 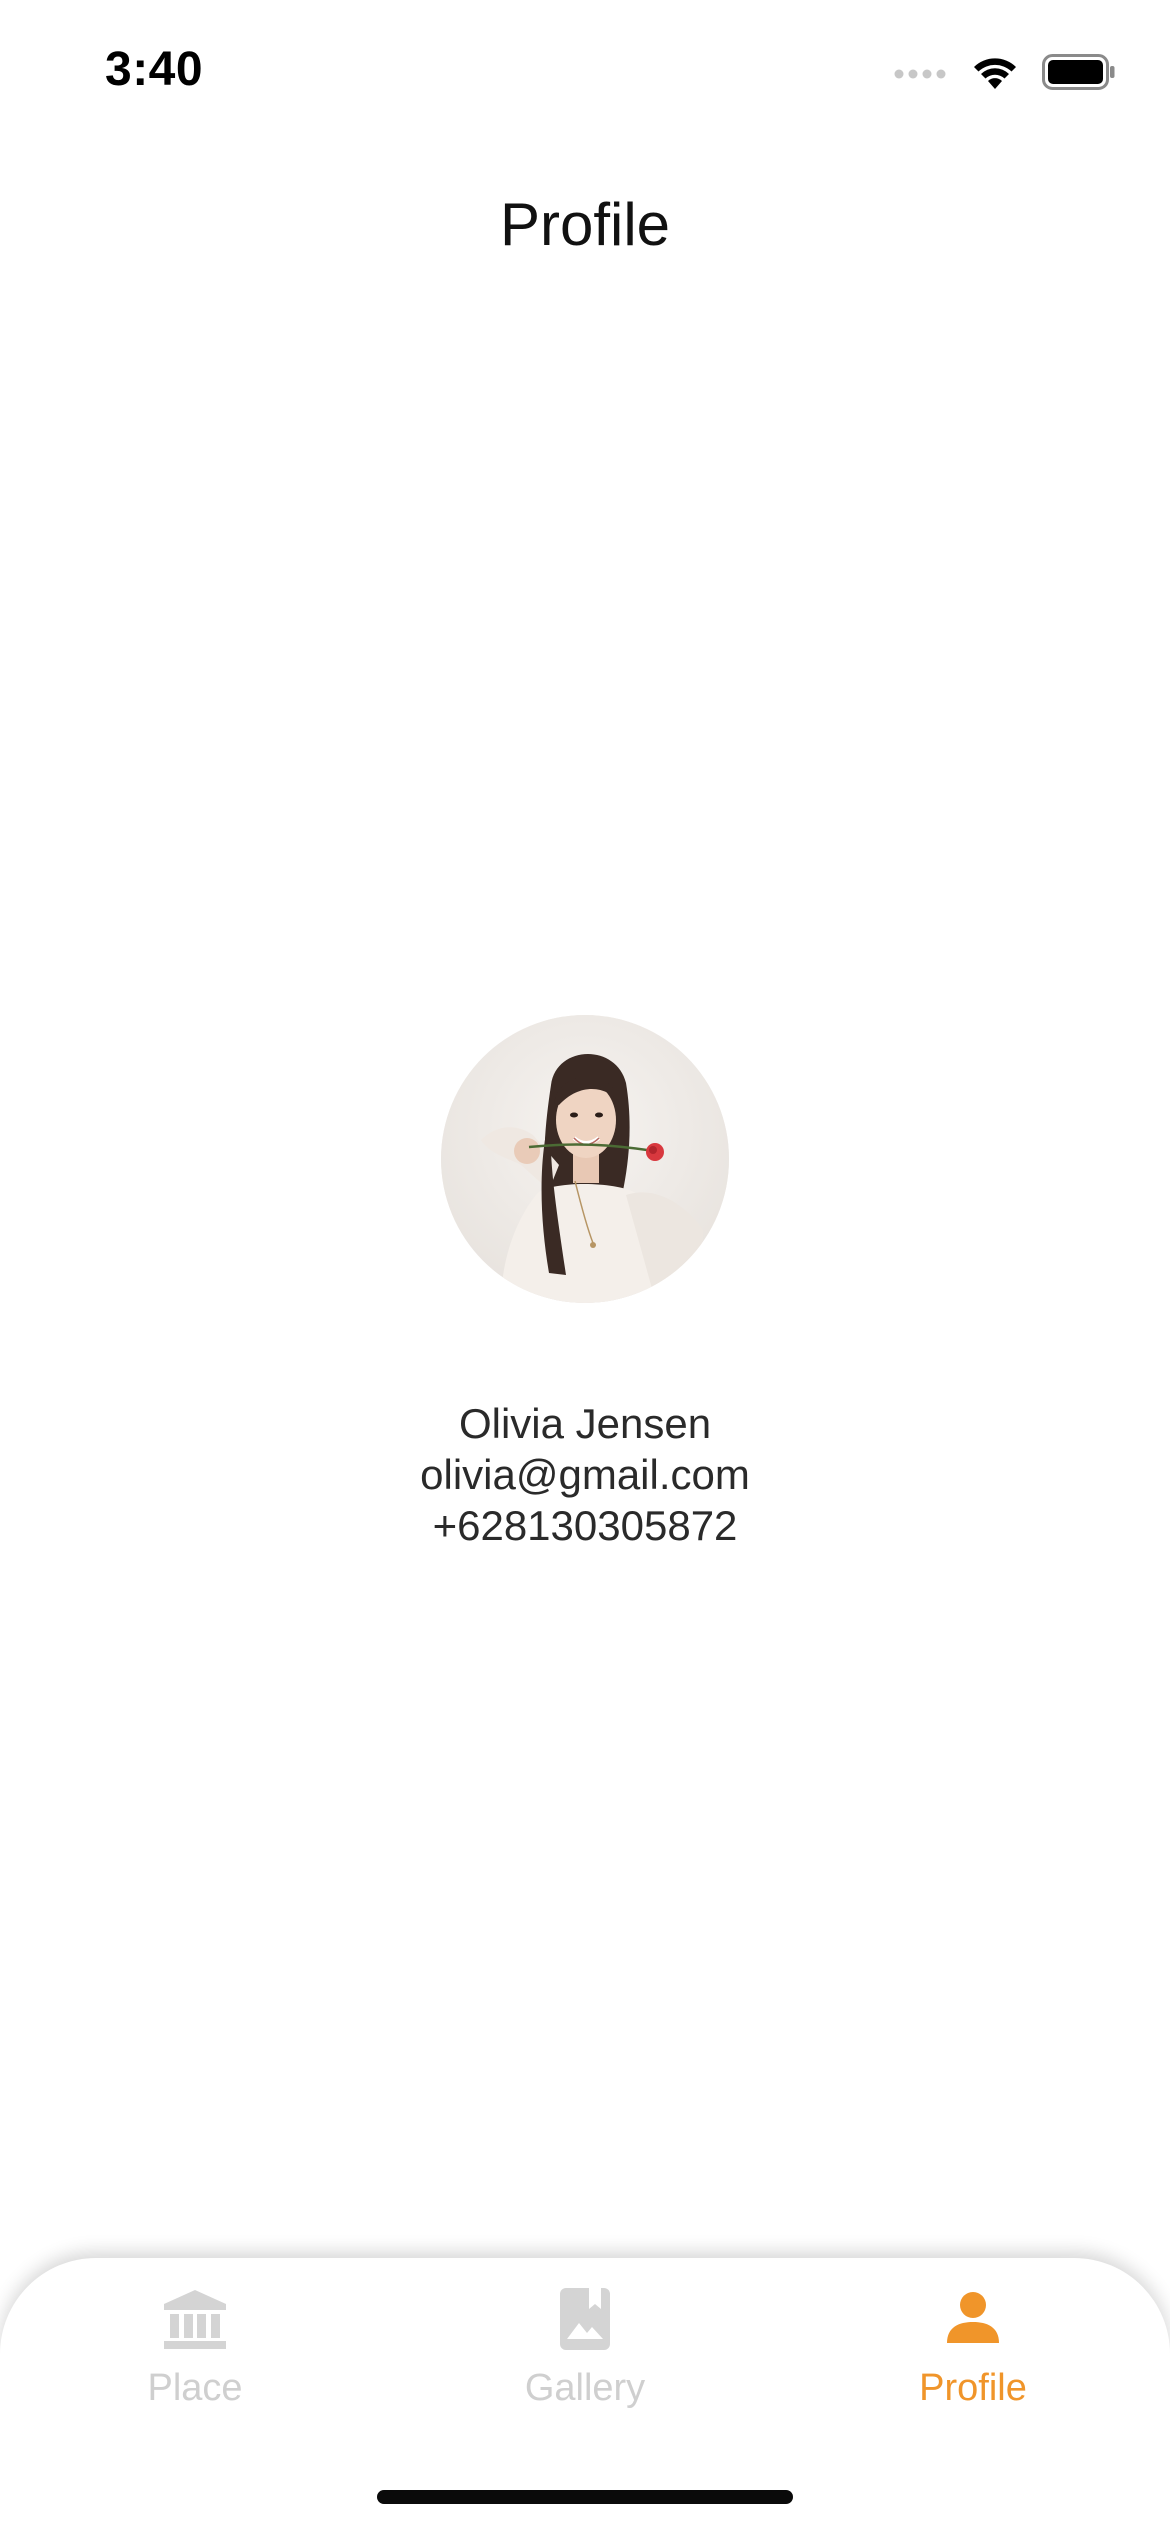 I want to click on nav-item-gallery: Gallery, so click(x=585, y=2351).